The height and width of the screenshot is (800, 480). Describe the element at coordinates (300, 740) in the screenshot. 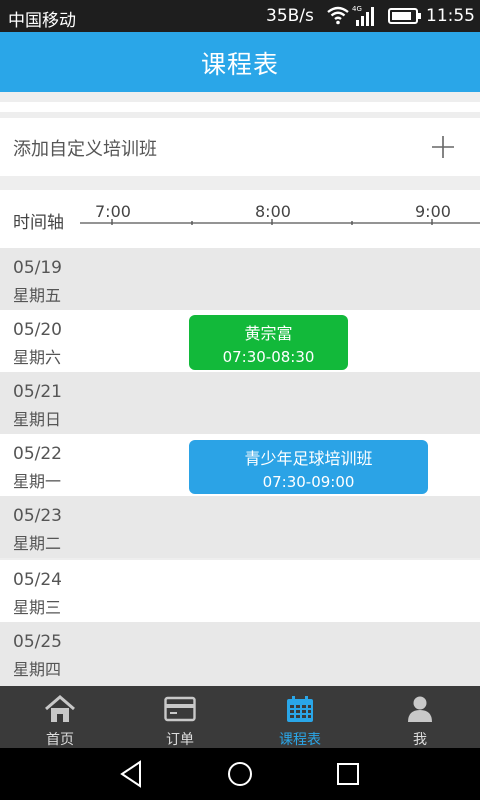

I see `tab-schedule-label: 课程表` at that location.